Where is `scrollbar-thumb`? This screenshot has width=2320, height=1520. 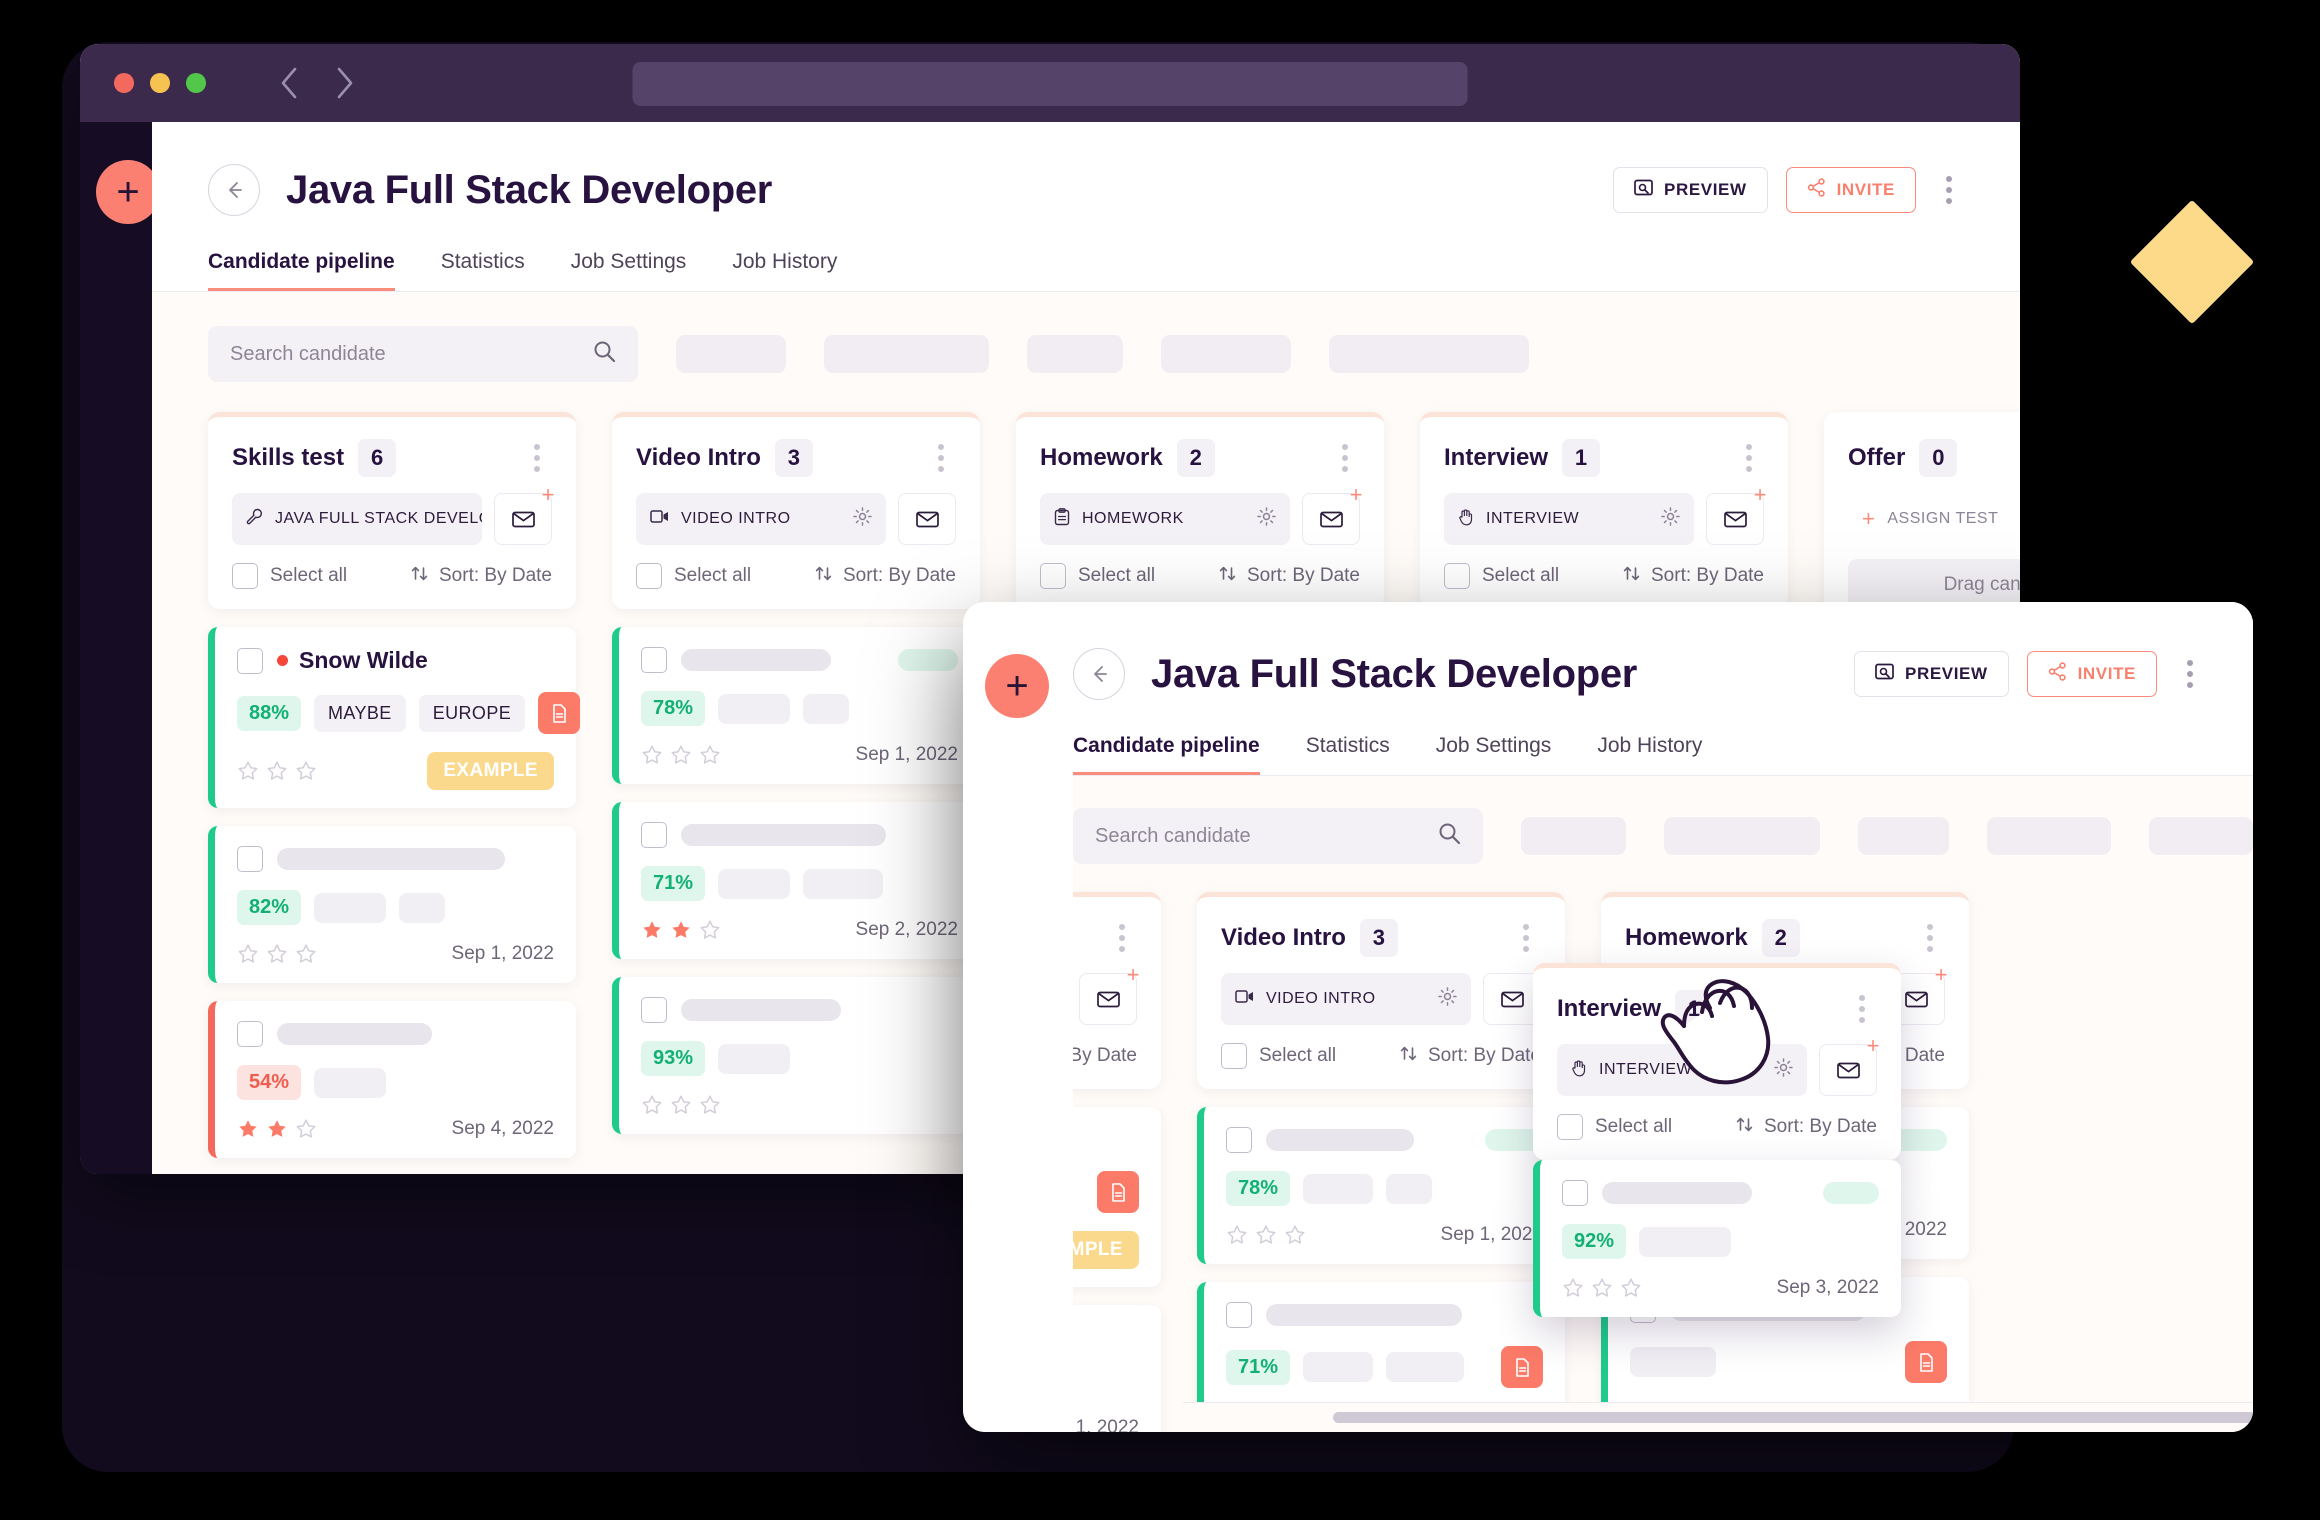
scrollbar-thumb is located at coordinates (1793, 1417).